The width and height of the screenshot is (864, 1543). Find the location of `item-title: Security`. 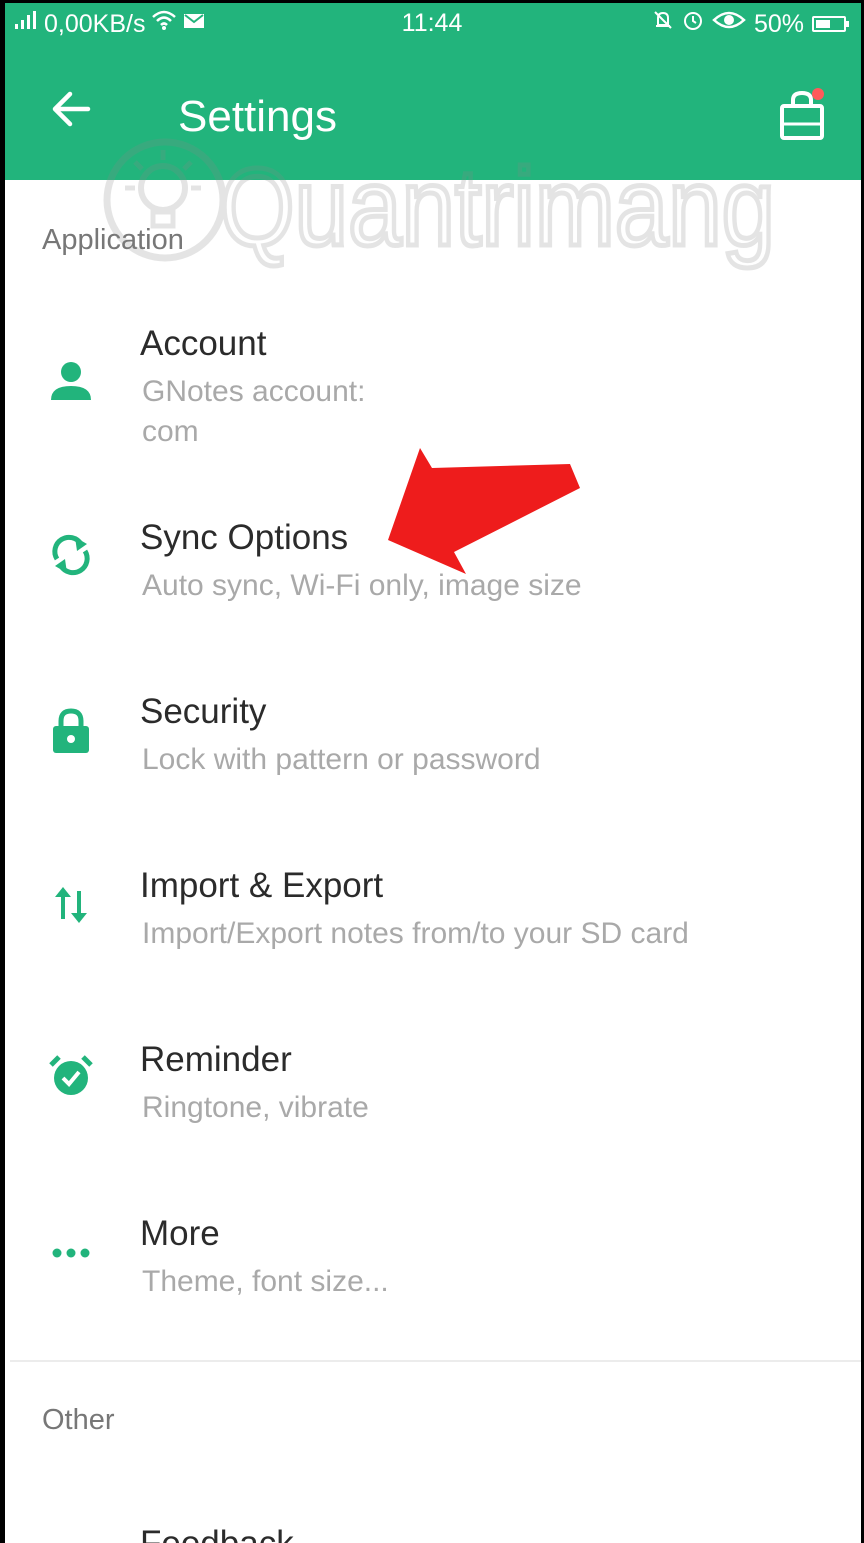

item-title: Security is located at coordinates (203, 711).